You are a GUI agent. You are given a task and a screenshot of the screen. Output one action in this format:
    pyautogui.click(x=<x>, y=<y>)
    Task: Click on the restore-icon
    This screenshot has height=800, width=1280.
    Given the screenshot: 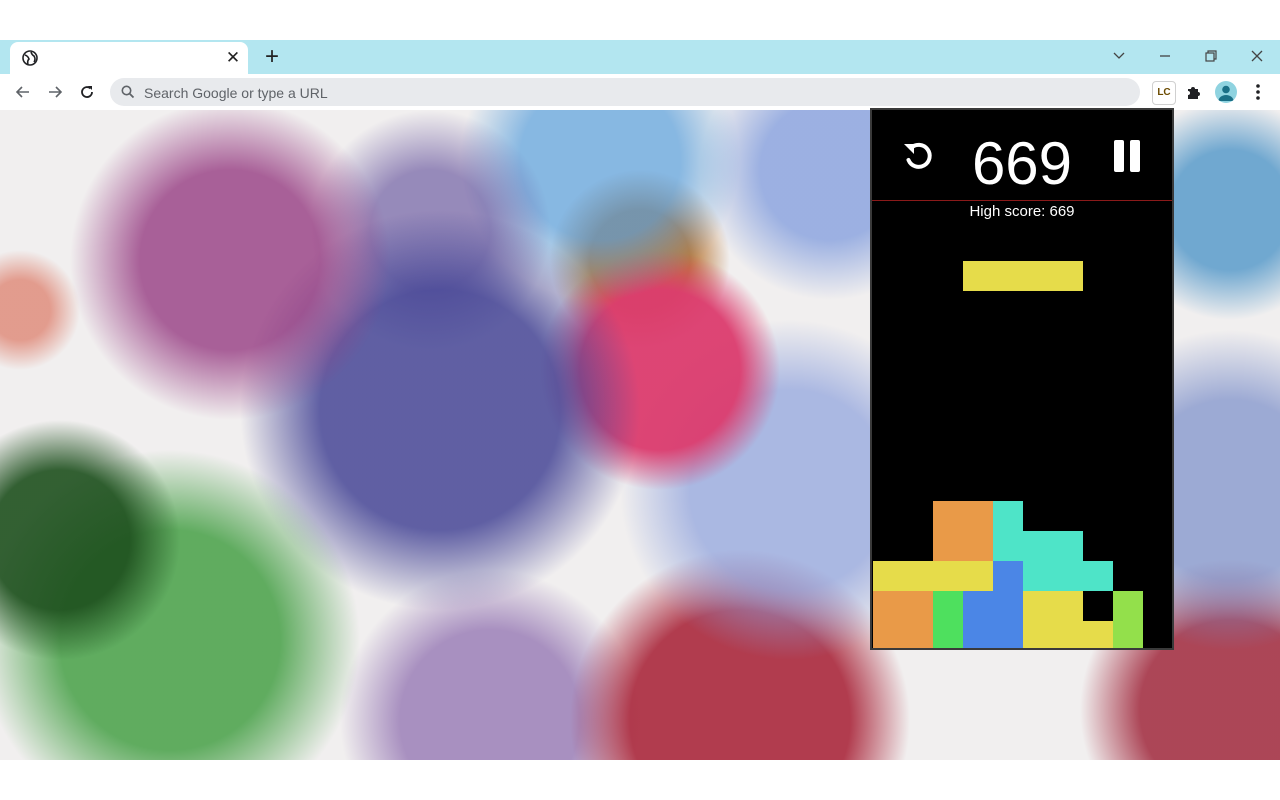 What is the action you would take?
    pyautogui.click(x=1211, y=56)
    